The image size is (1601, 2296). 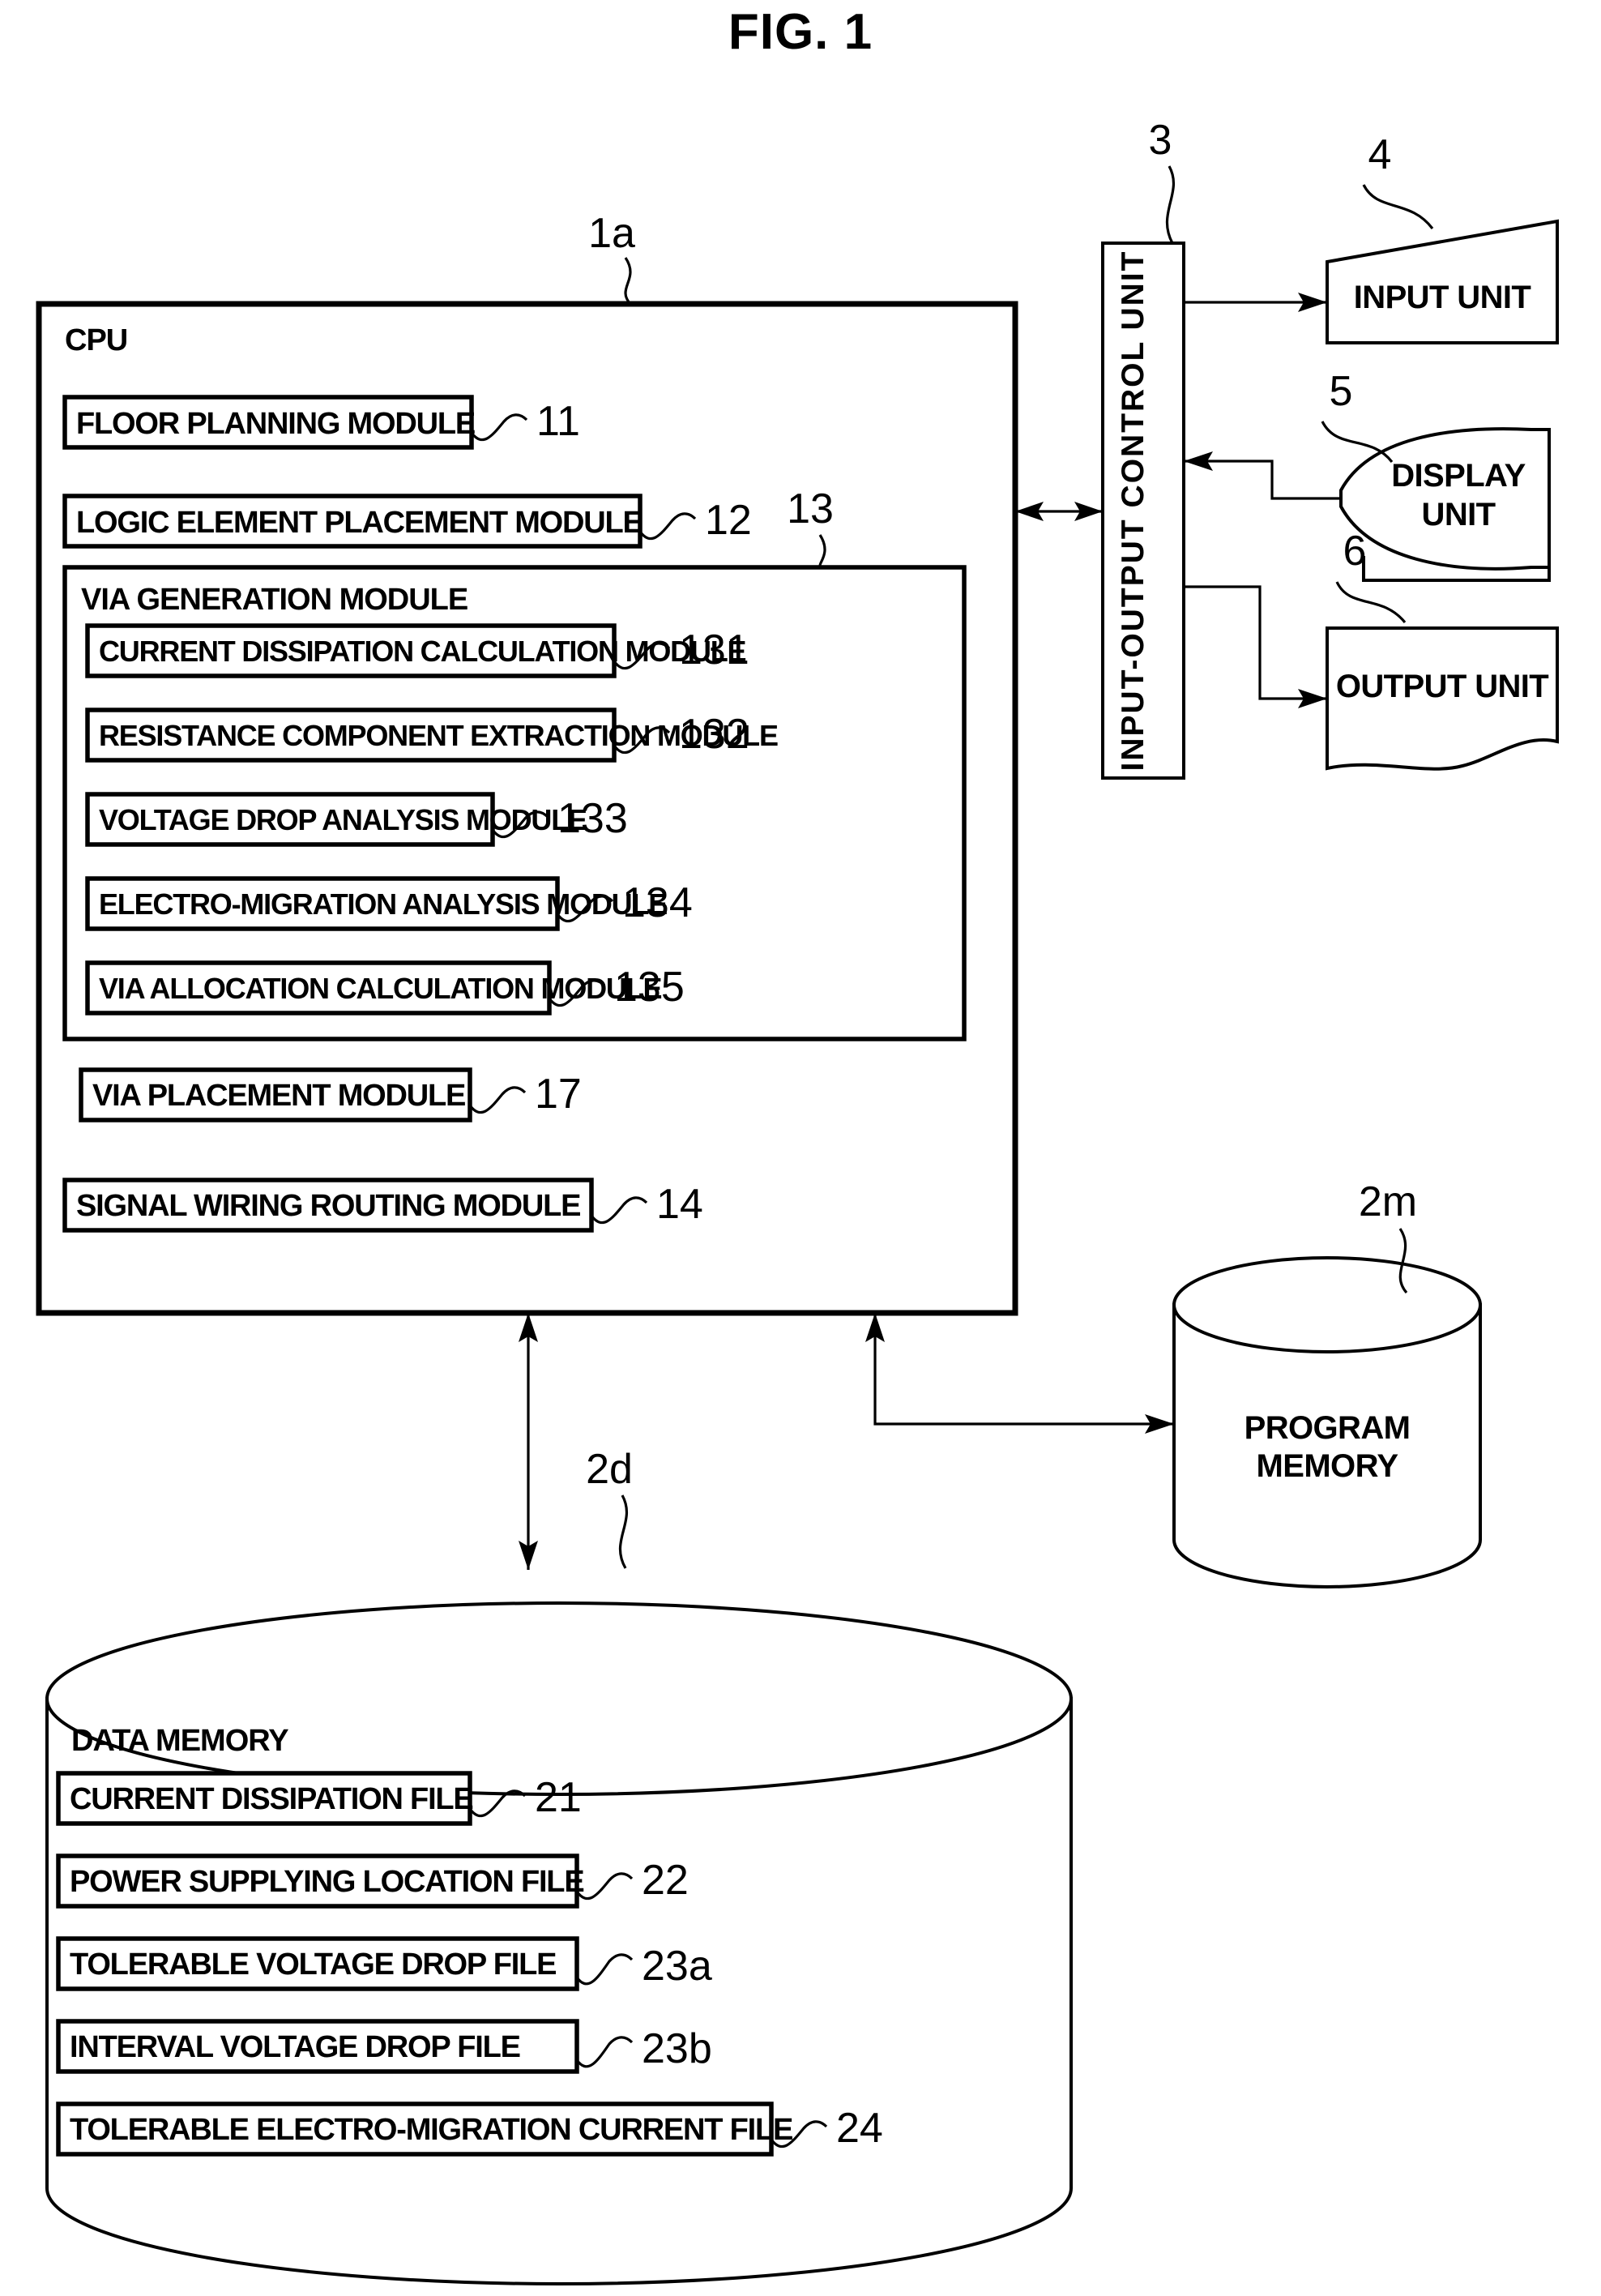 I want to click on ref-17: 17, so click(x=558, y=1094).